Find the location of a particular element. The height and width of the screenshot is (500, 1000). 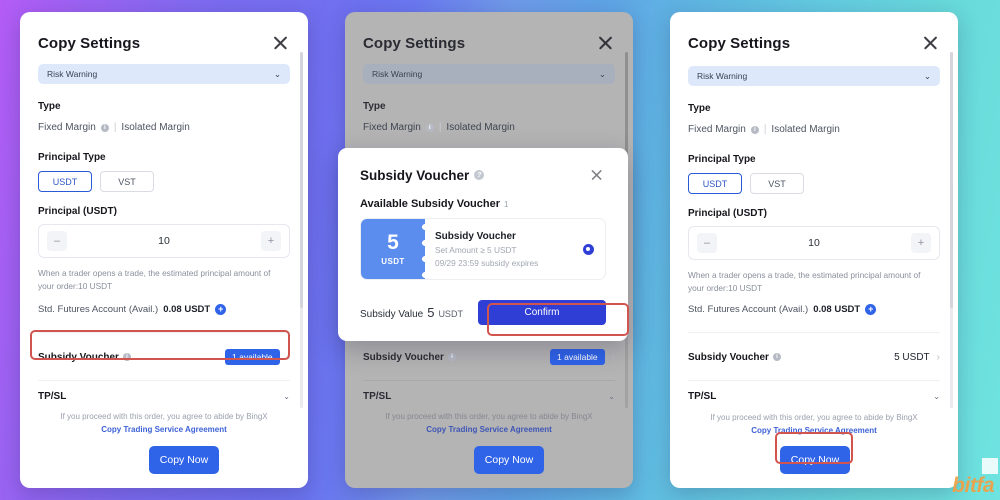

subsidy-value-display: Subsidy Value 5 USDT is located at coordinates (411, 312).